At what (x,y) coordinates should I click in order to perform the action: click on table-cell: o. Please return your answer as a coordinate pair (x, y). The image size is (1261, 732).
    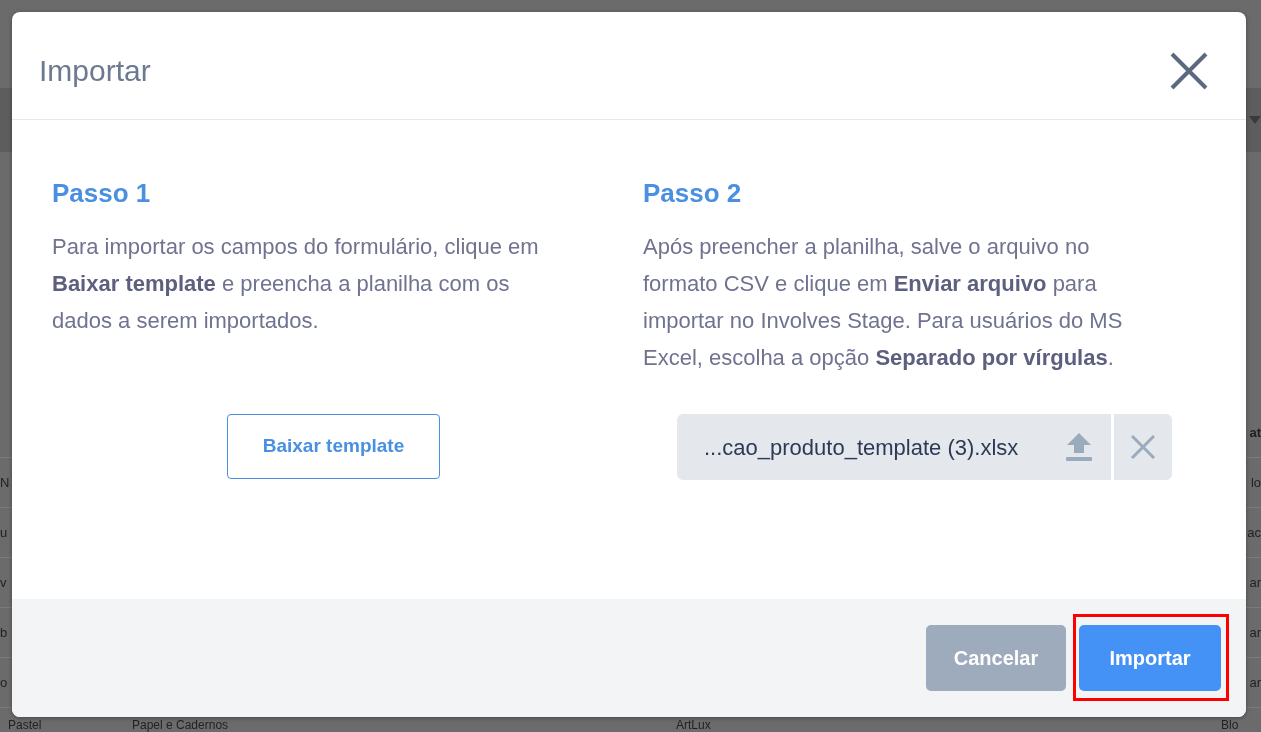
    Looking at the image, I should click on (4, 682).